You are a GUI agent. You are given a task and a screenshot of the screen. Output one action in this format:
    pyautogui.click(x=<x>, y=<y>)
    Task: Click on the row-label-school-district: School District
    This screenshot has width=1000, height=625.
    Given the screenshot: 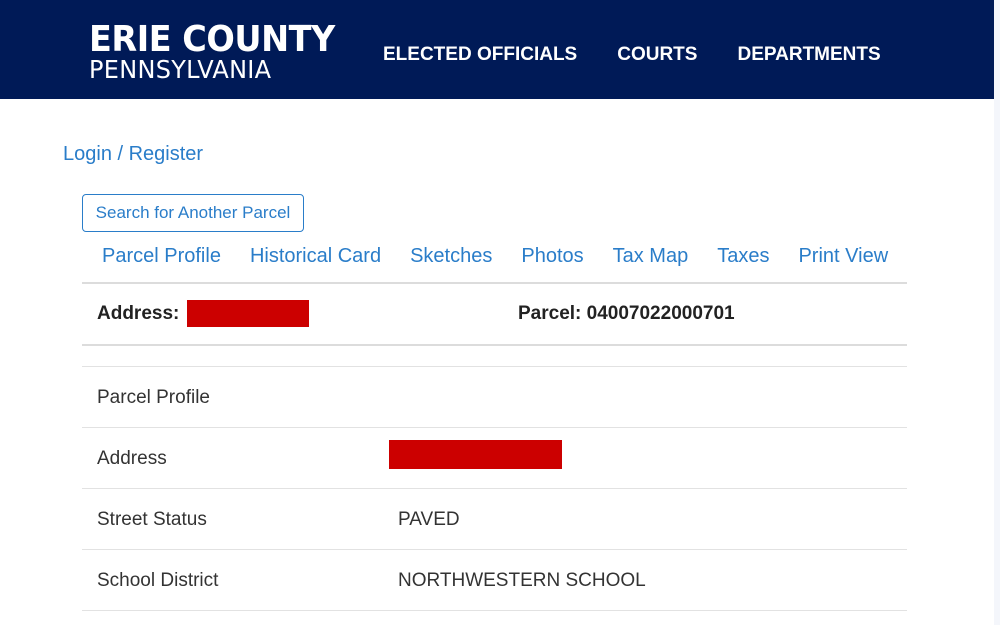 What is the action you would take?
    pyautogui.click(x=158, y=580)
    